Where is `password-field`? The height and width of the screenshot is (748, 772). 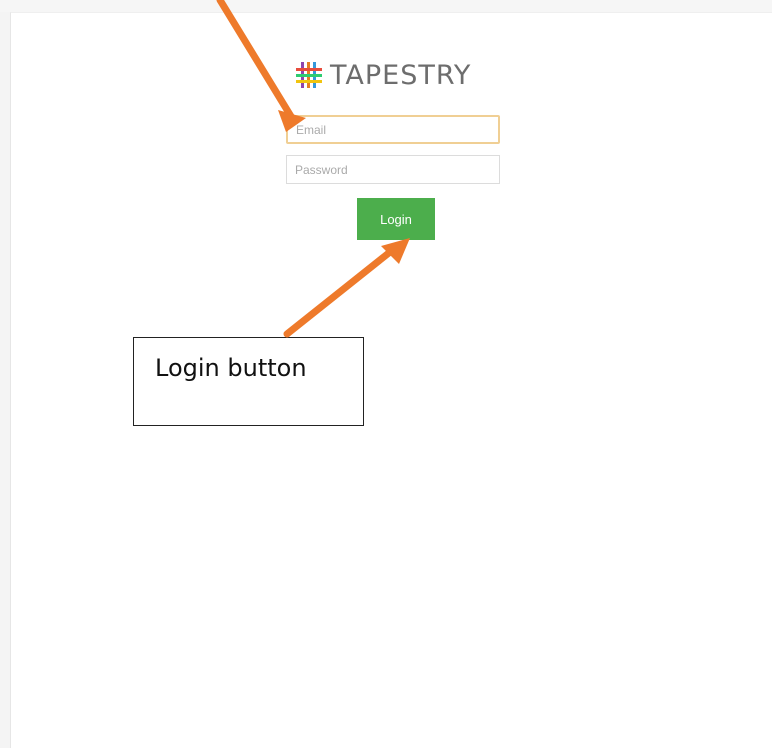
password-field is located at coordinates (393, 169).